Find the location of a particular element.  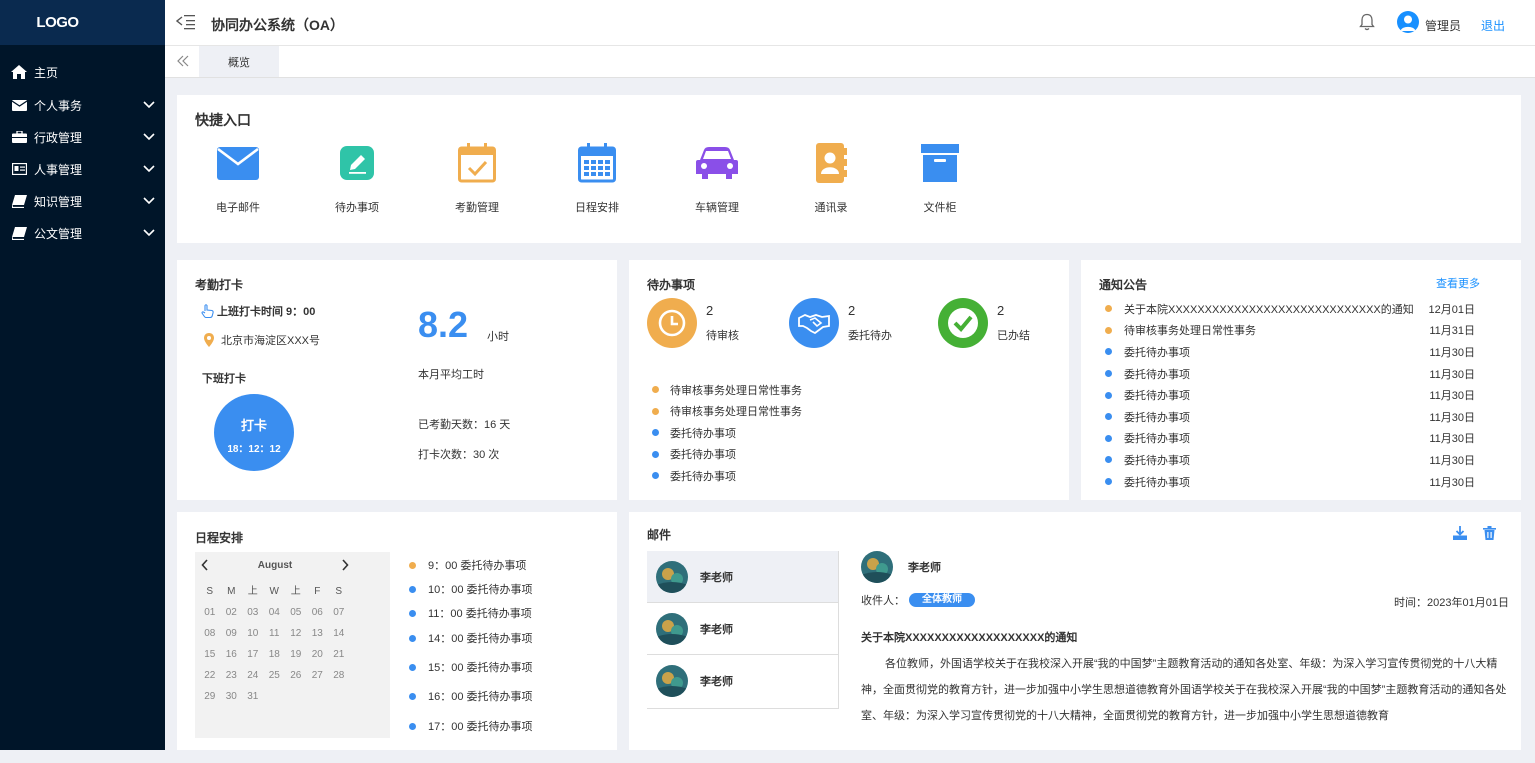

calendar-day: 05 is located at coordinates (296, 612).